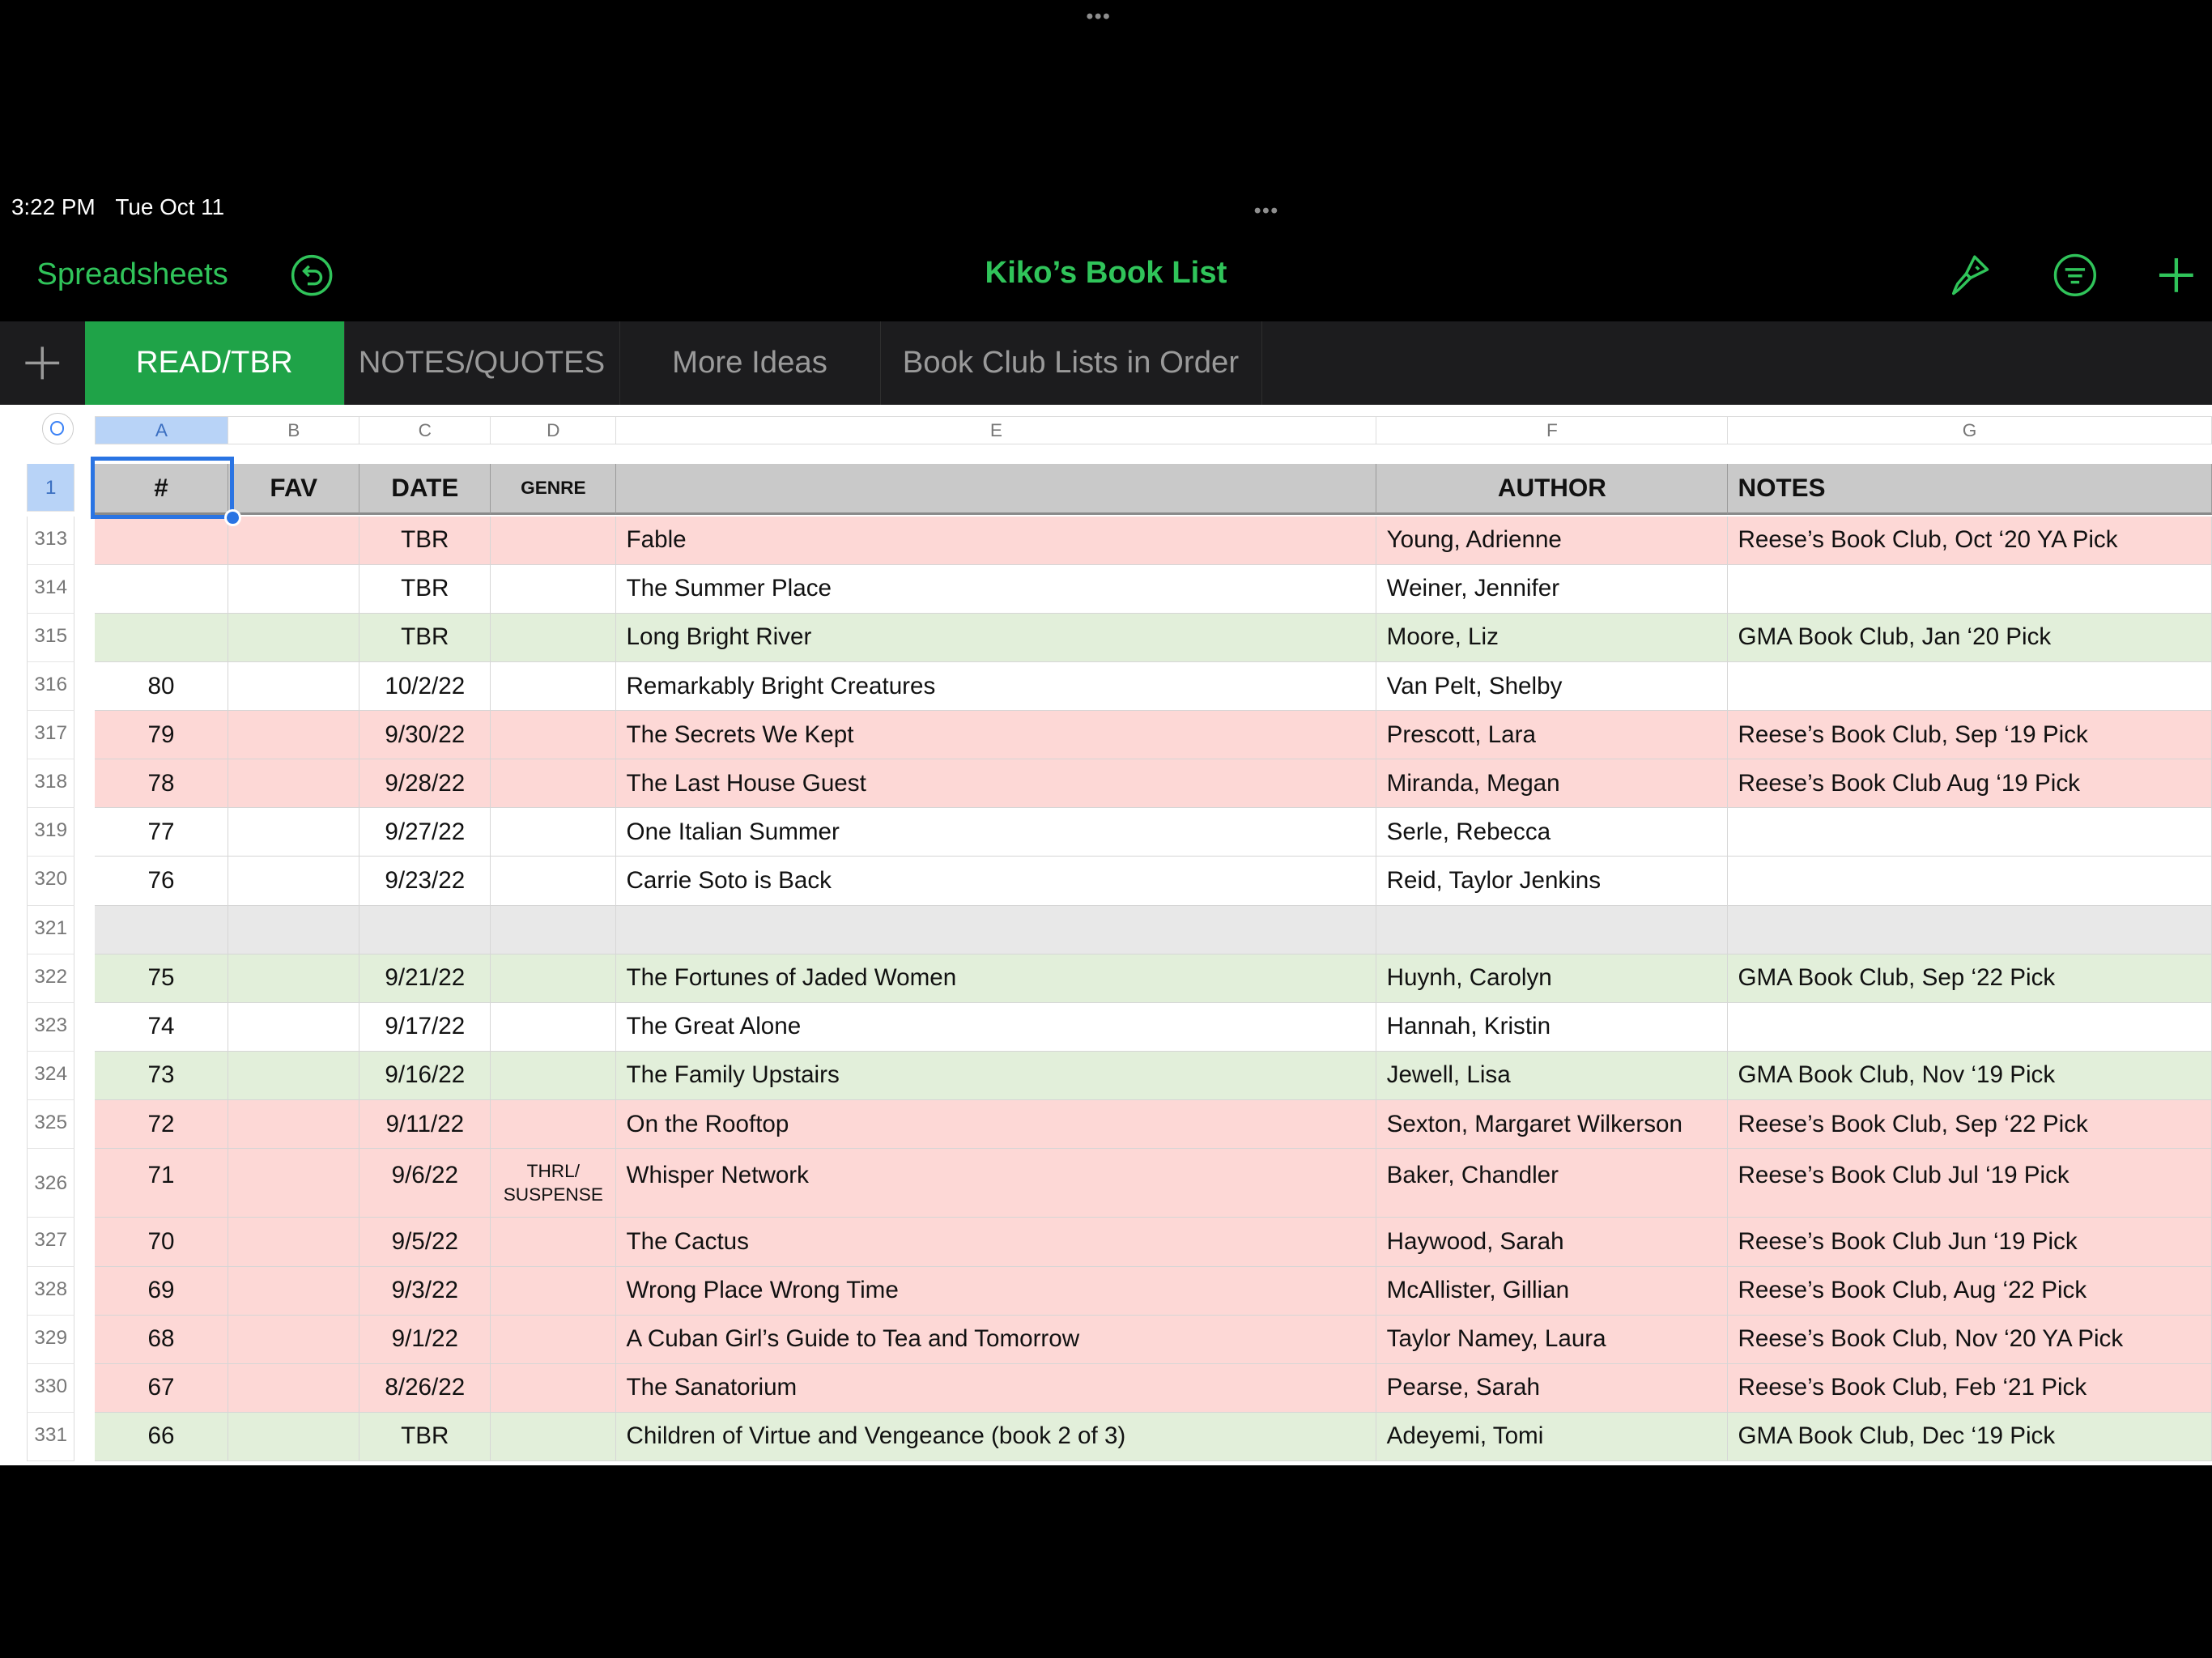 The image size is (2212, 1658). Describe the element at coordinates (162, 1027) in the screenshot. I see `cell-num: 74` at that location.